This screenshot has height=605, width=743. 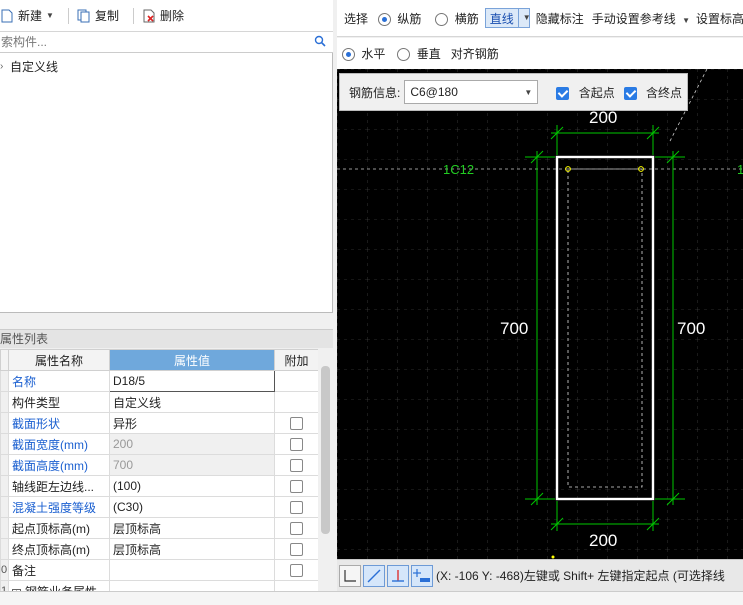 What do you see at coordinates (192, 423) in the screenshot?
I see `property-value-cell: 异形` at bounding box center [192, 423].